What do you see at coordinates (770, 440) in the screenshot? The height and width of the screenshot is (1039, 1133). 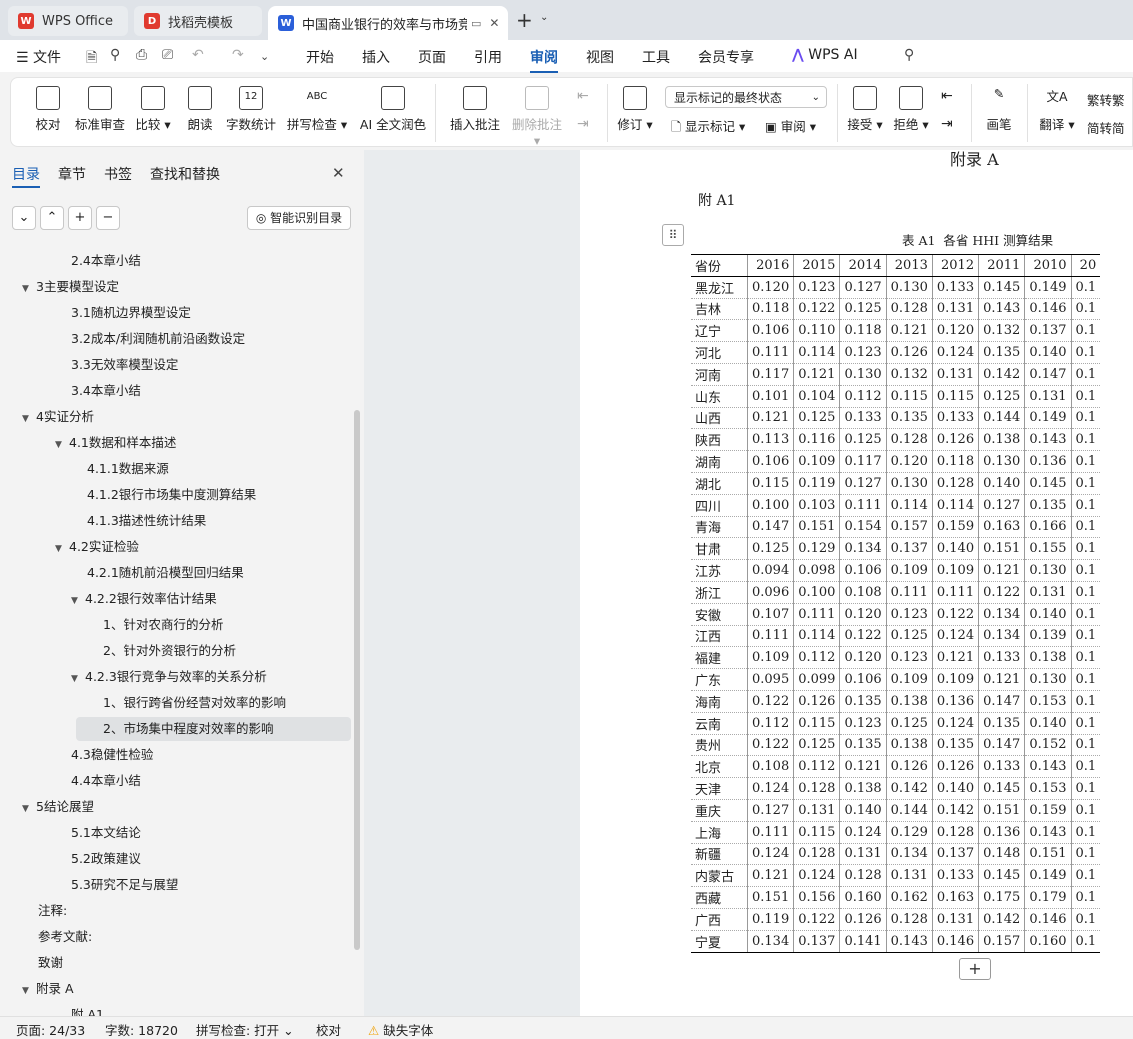 I see `hhi-value-cell: 0.113` at bounding box center [770, 440].